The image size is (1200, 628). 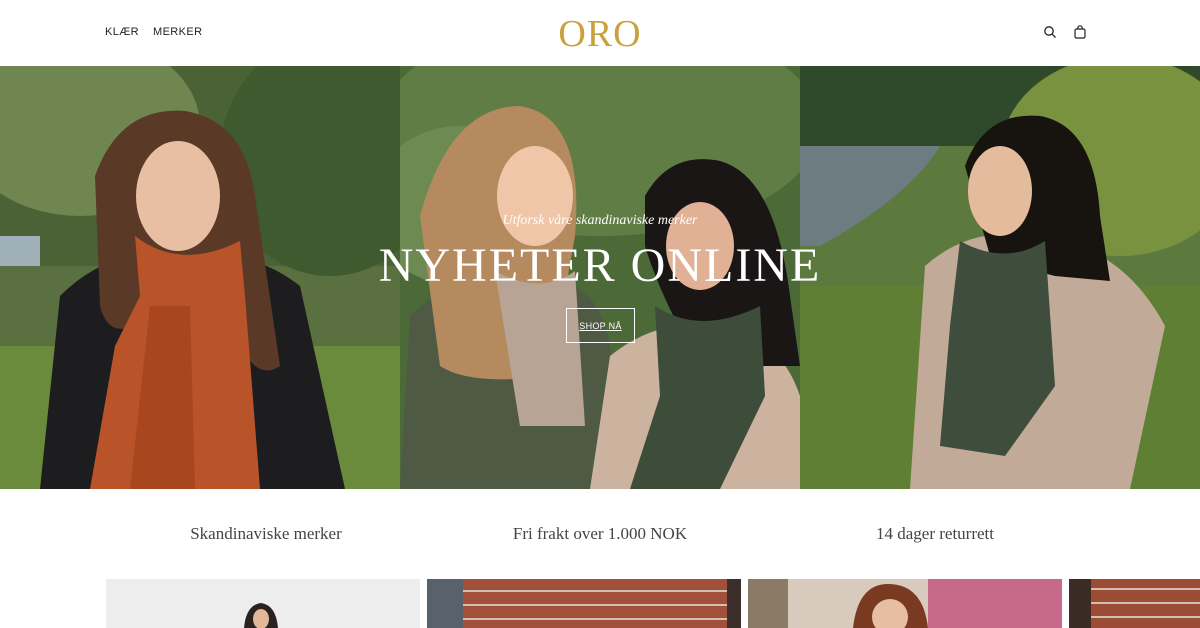 What do you see at coordinates (600, 325) in the screenshot?
I see `shop-now-button: SHOP NÅ` at bounding box center [600, 325].